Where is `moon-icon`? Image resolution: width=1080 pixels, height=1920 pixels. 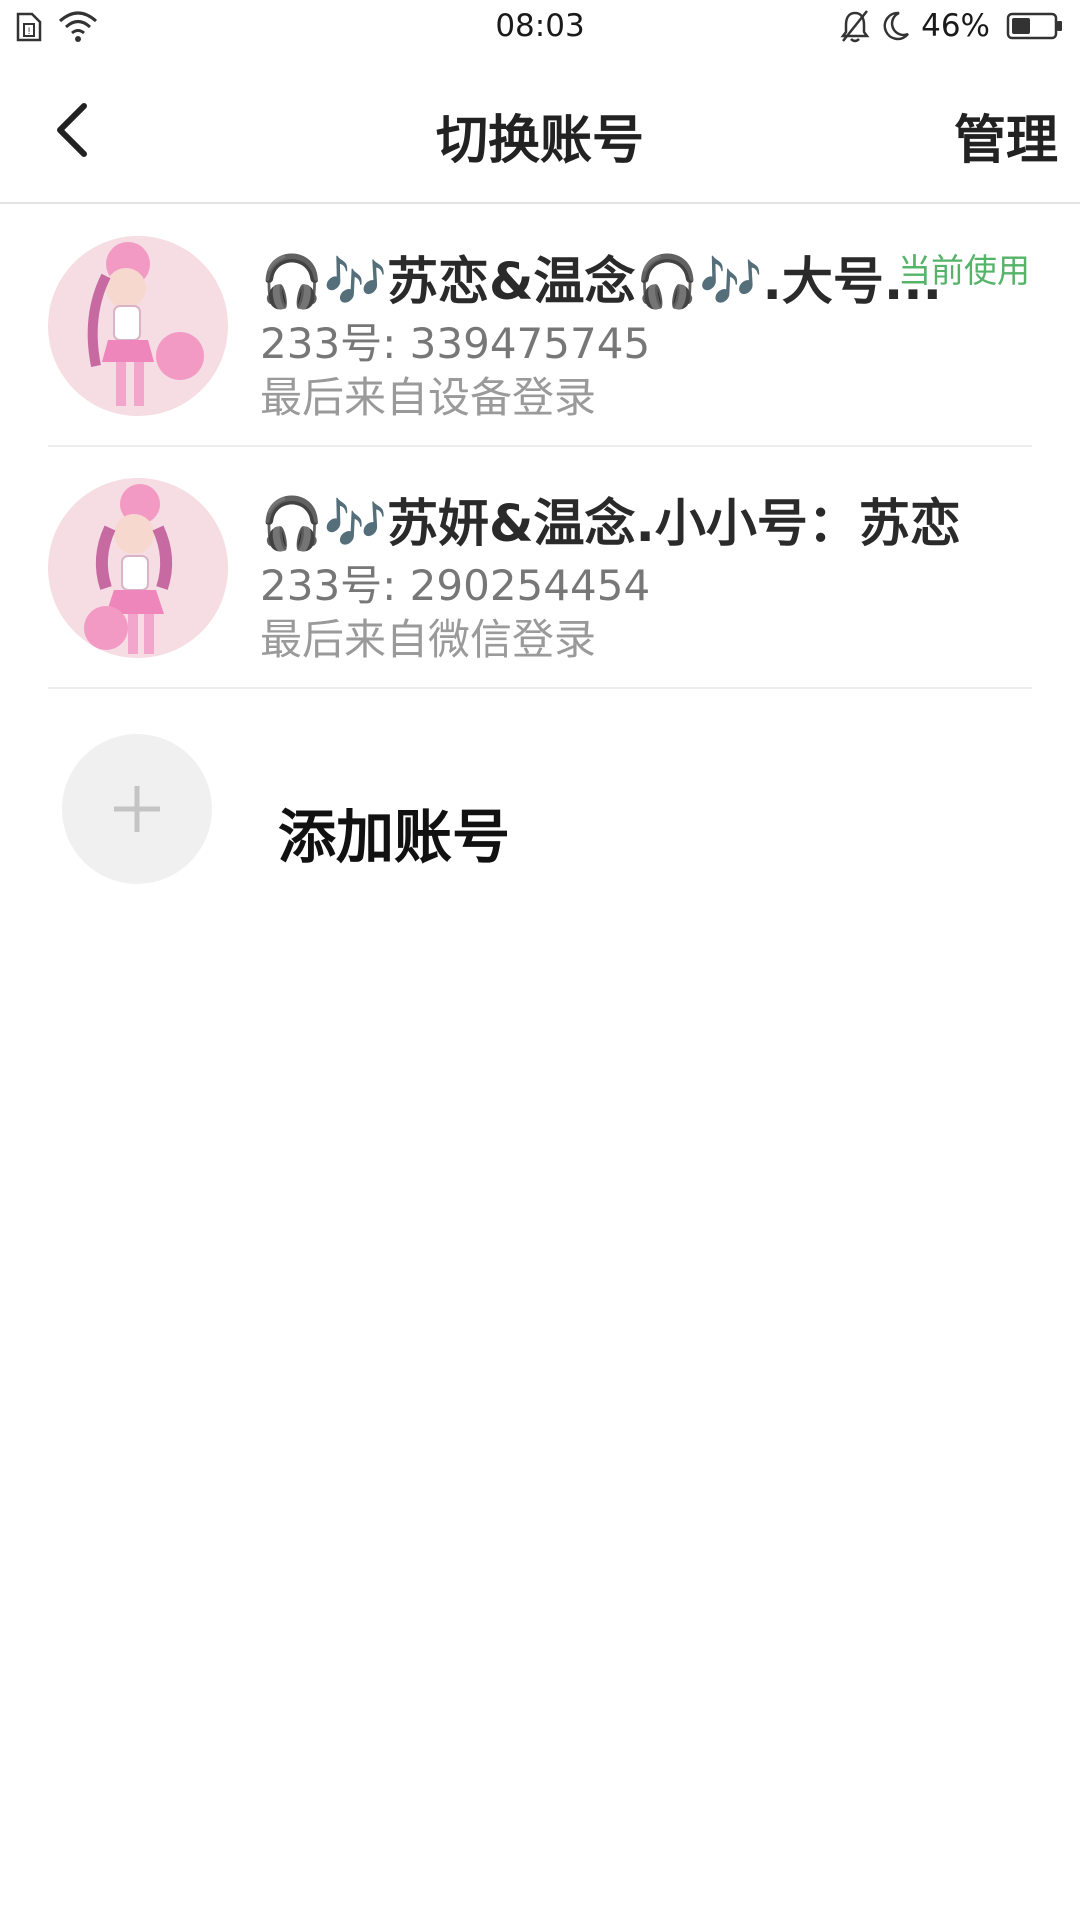 moon-icon is located at coordinates (896, 26).